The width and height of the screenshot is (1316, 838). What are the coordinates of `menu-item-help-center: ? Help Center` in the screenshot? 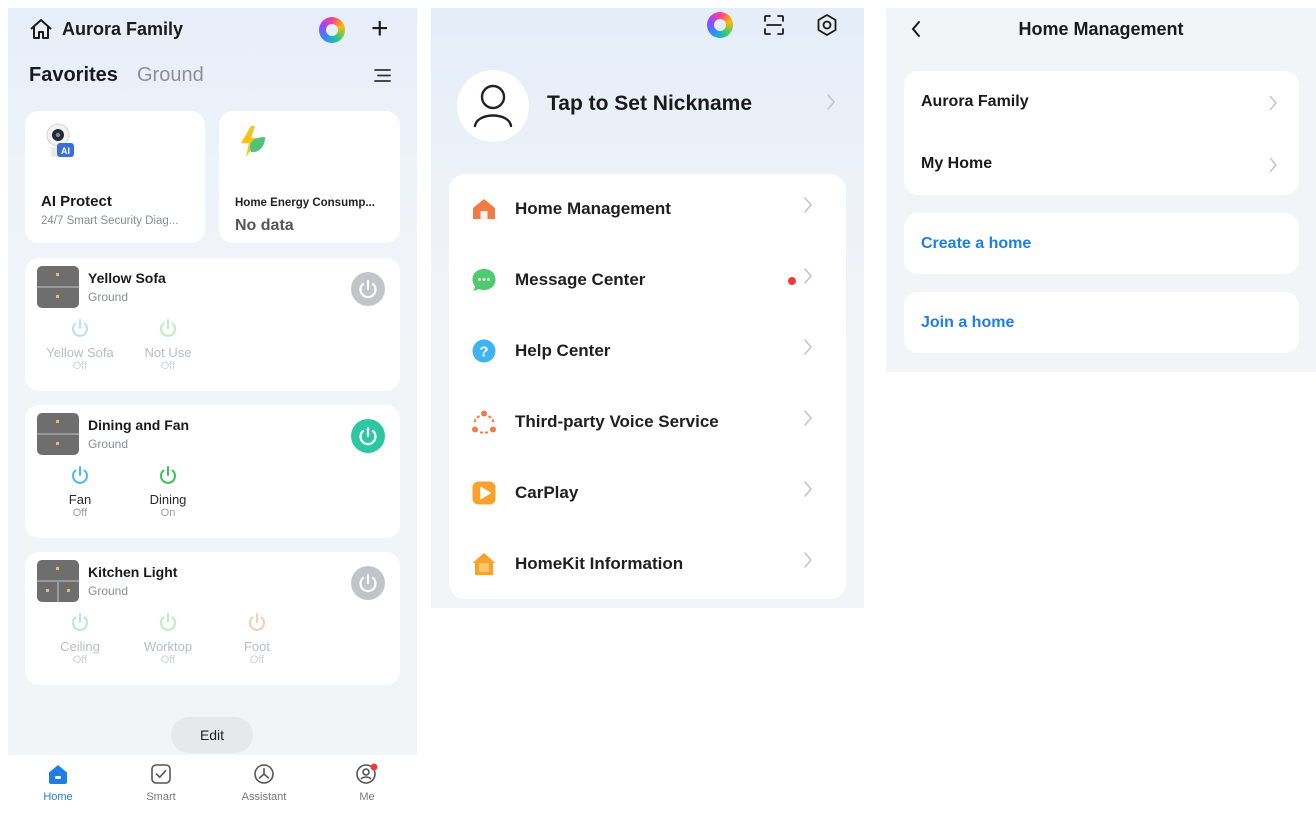 It's located at (647, 351).